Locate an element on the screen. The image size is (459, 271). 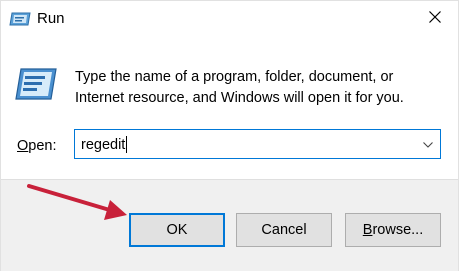
open-label: Open: is located at coordinates (37, 146).